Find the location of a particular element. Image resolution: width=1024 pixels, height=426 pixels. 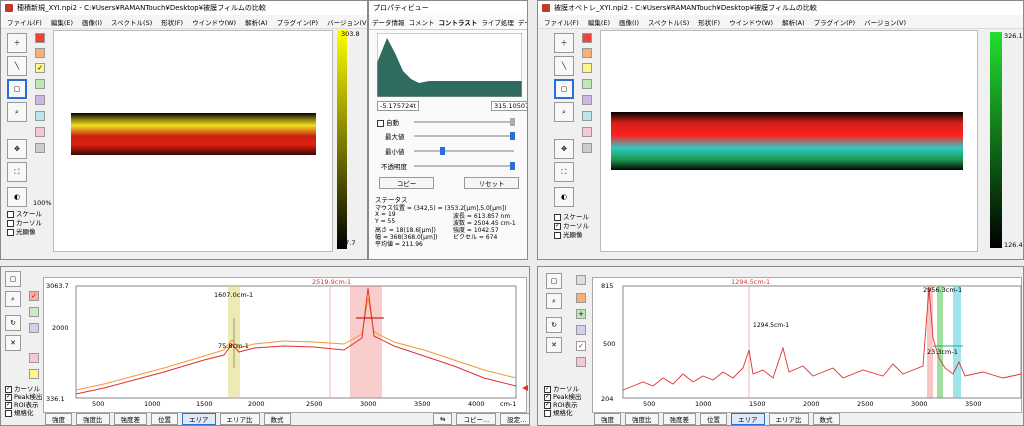

rect-roi-button: ▢ is located at coordinates (554, 281).